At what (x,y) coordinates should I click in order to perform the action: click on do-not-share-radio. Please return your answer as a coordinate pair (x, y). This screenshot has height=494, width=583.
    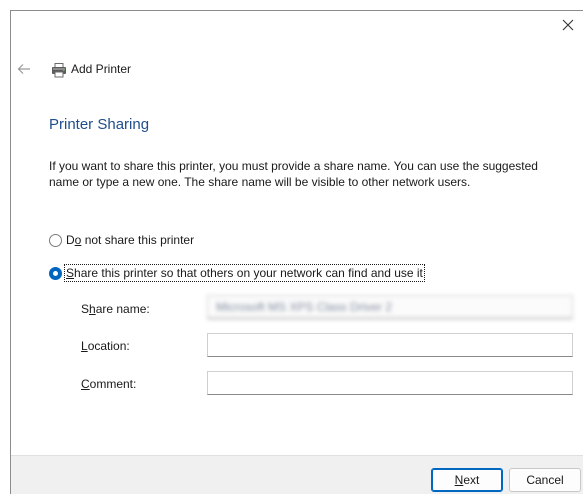
    Looking at the image, I should click on (55, 240).